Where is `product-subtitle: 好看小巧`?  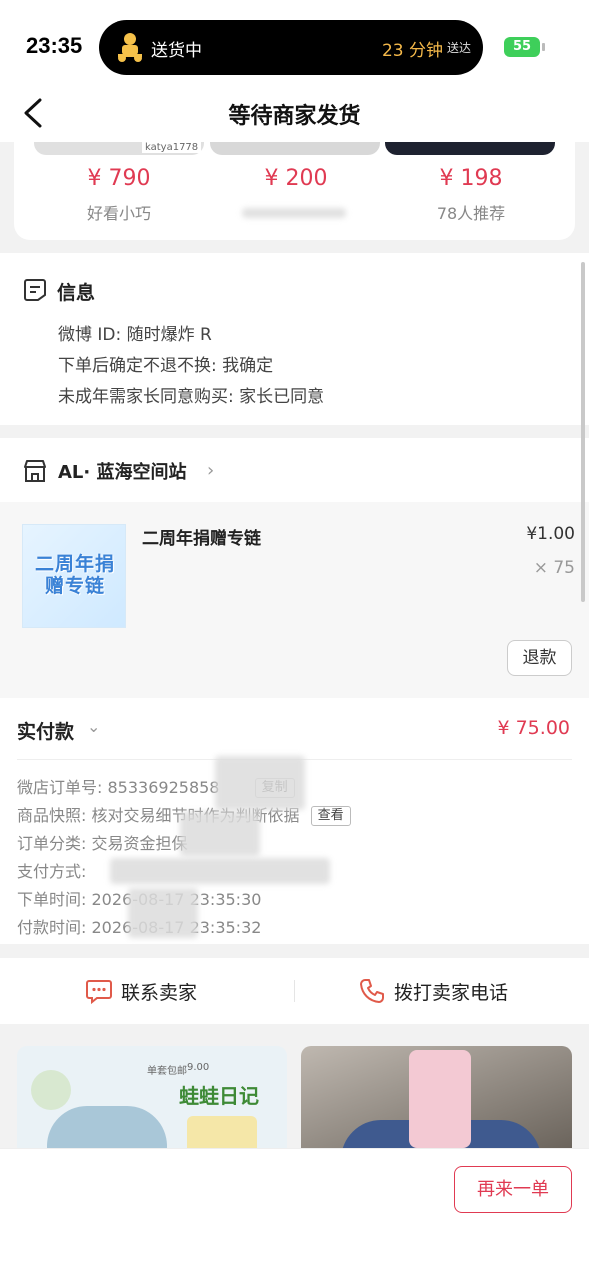
product-subtitle: 好看小巧 is located at coordinates (118, 213).